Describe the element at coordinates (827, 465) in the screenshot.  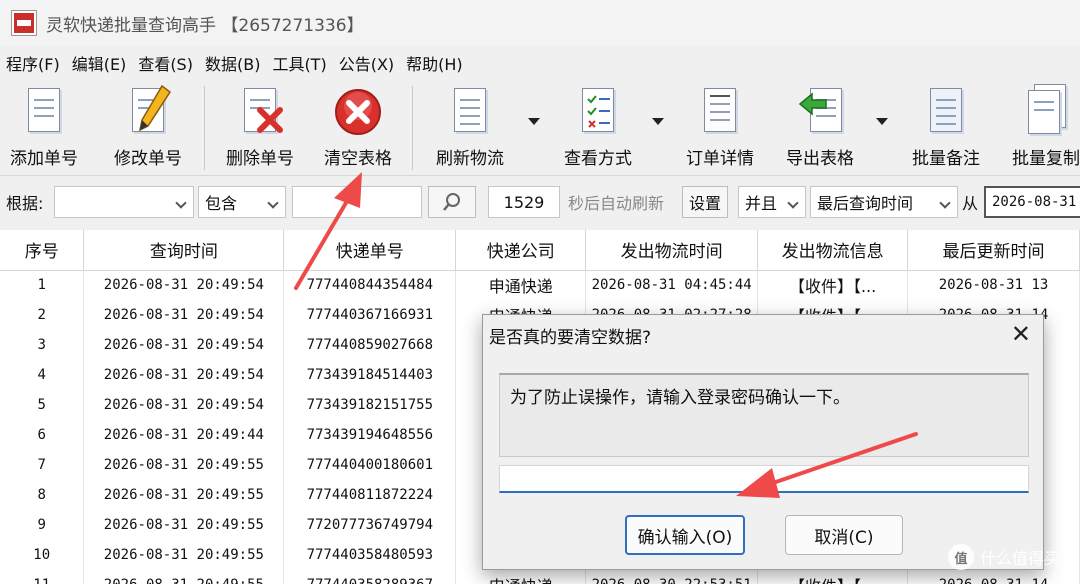
I see `annotation-arrow-password` at that location.